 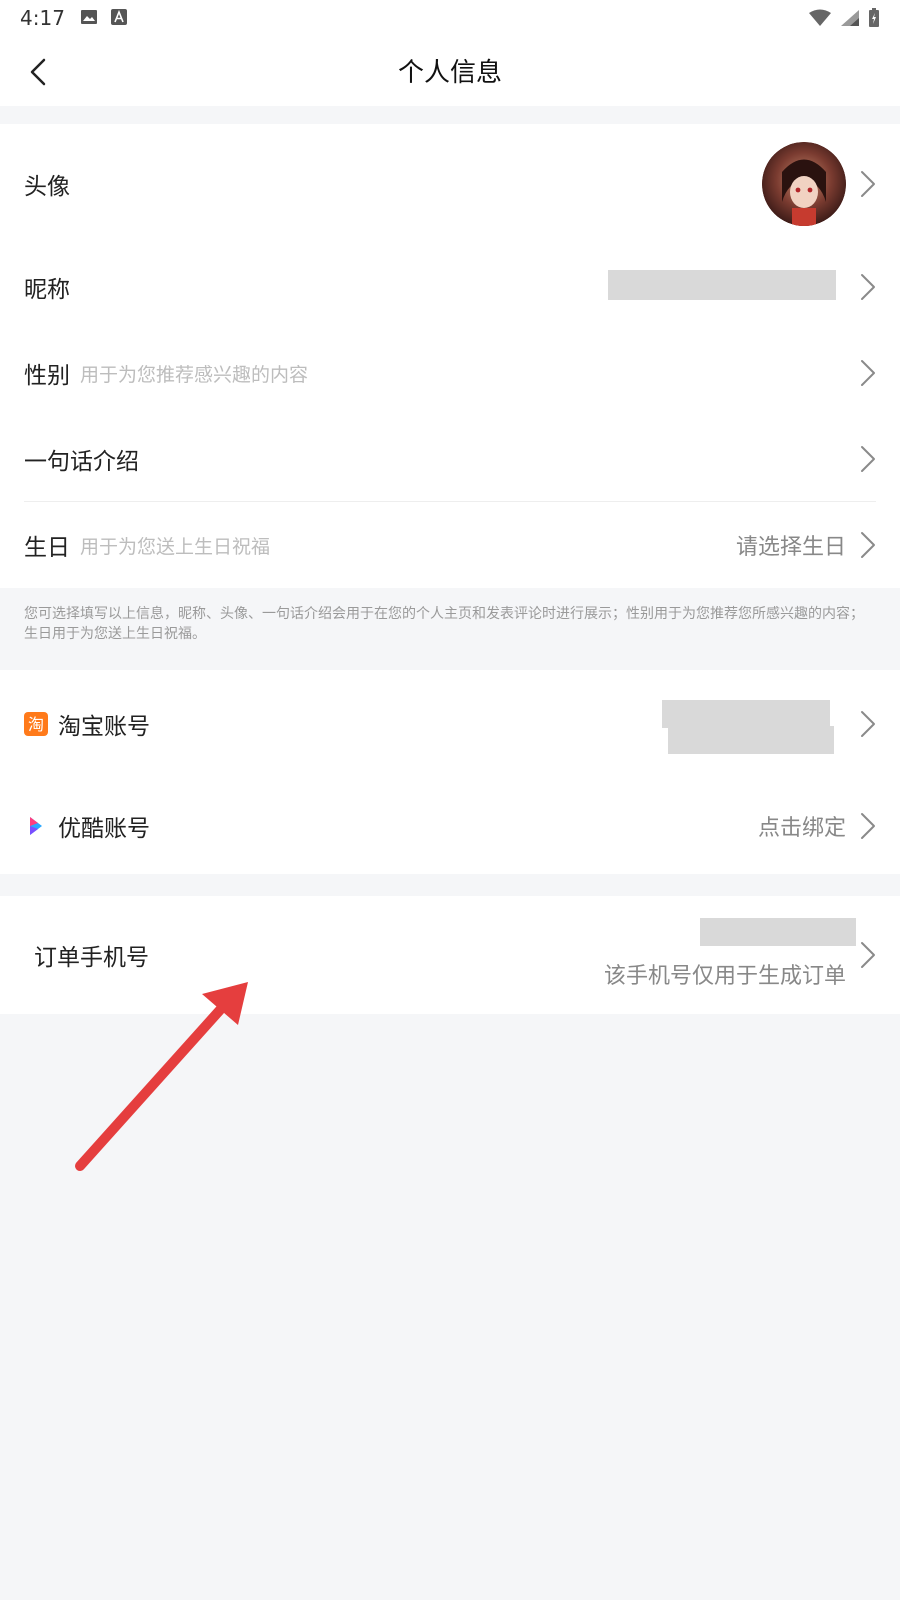 What do you see at coordinates (81, 462) in the screenshot?
I see `intro-label: 一句话介绍` at bounding box center [81, 462].